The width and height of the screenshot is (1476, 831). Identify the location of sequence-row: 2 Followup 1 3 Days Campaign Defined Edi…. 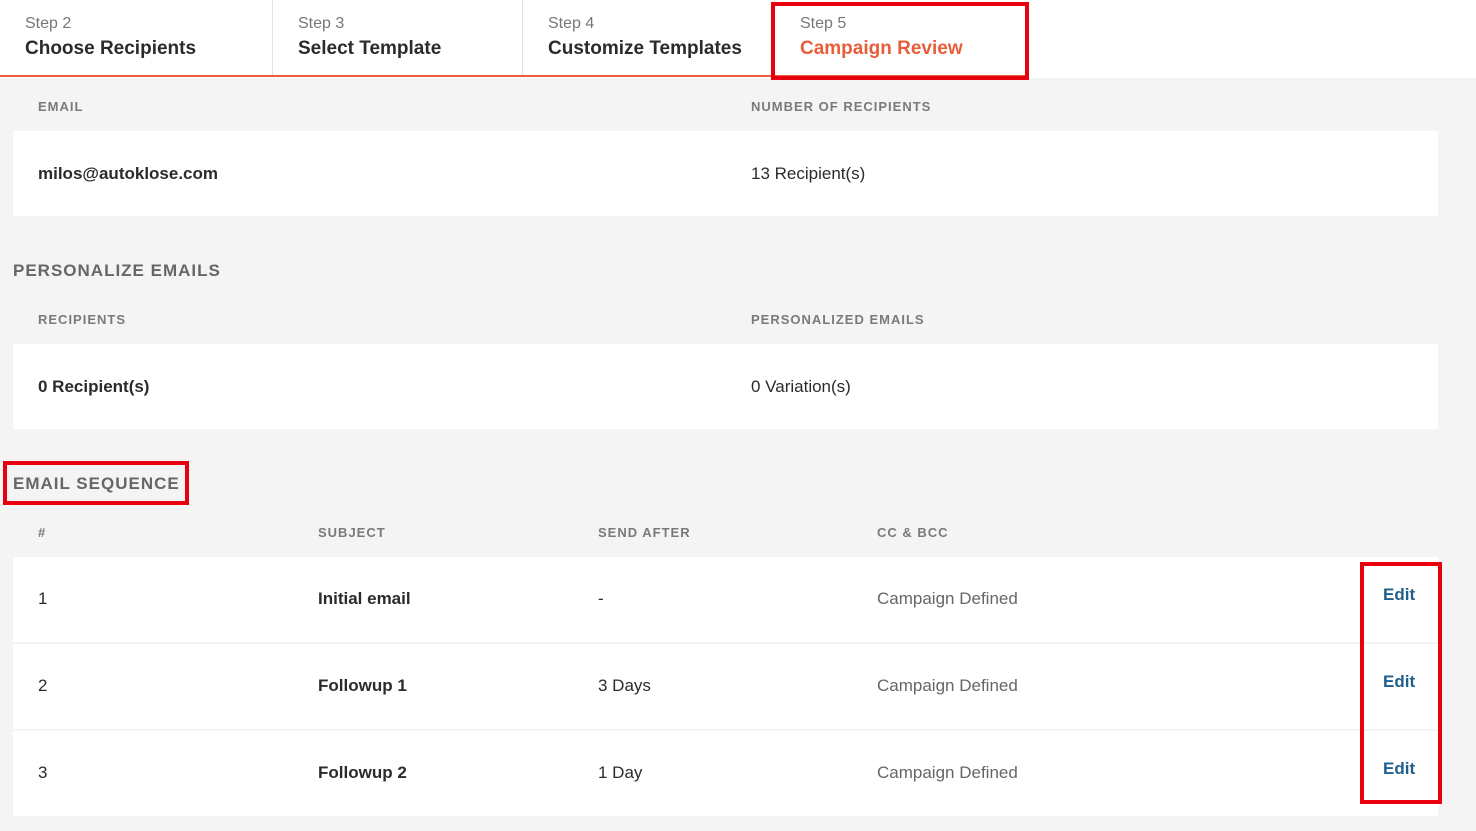
(725, 686).